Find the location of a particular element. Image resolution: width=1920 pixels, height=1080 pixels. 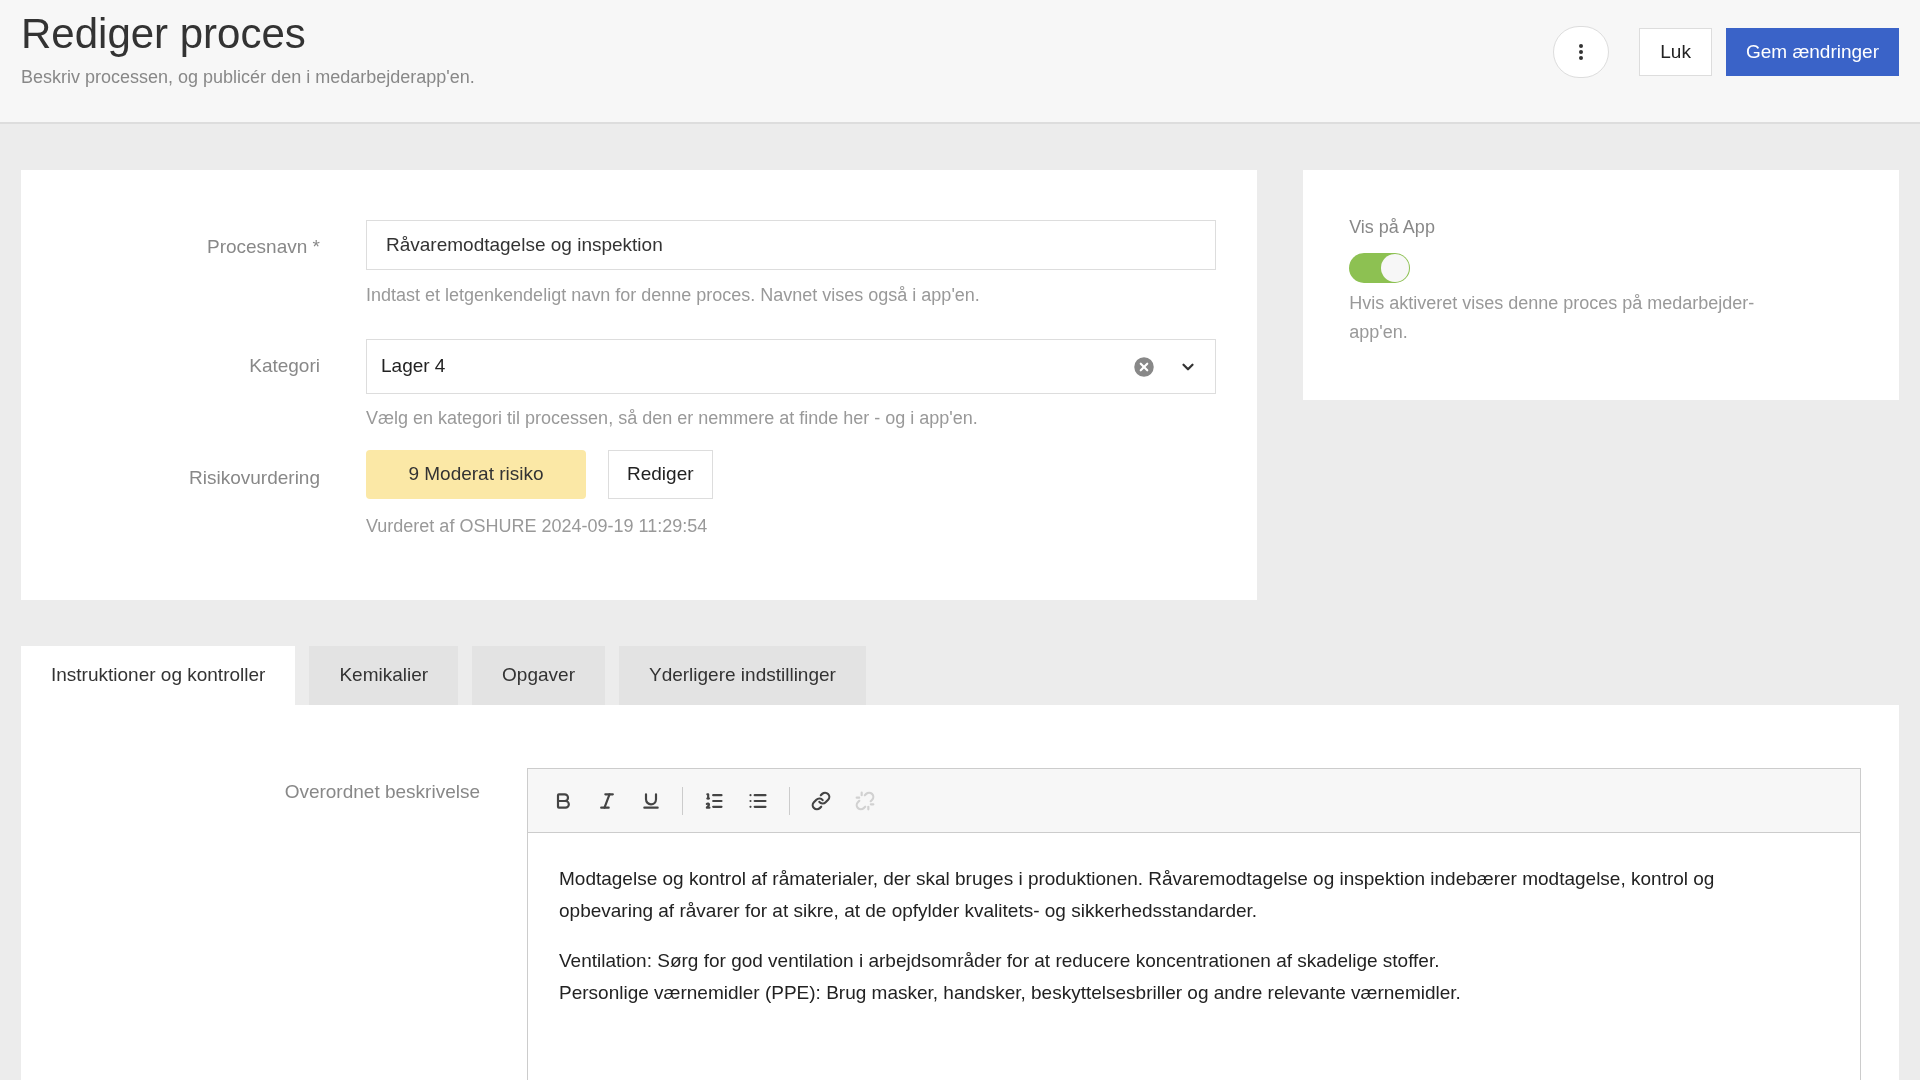

editor-paragraph: Ventilation: Sørg for god ventilation i arbejdsområder for at reducere koncentrationen af skadelige stoffer. is located at coordinates (1000, 961).